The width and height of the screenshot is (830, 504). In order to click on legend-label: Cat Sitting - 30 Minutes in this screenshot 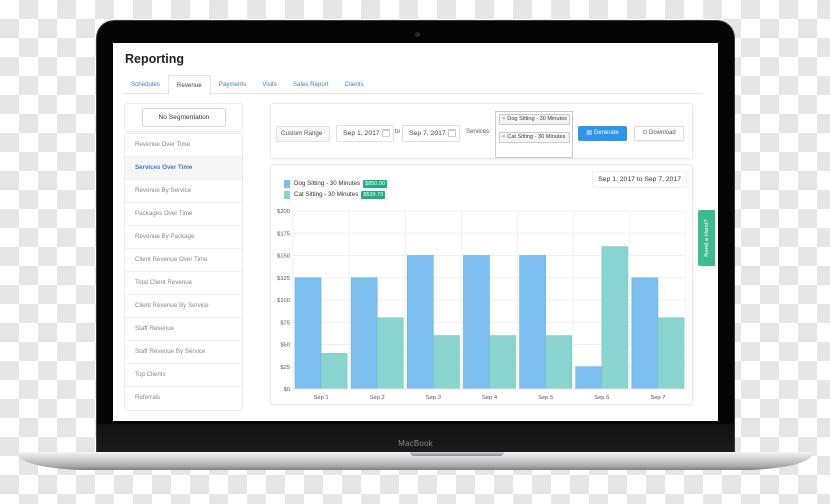, I will do `click(326, 194)`.